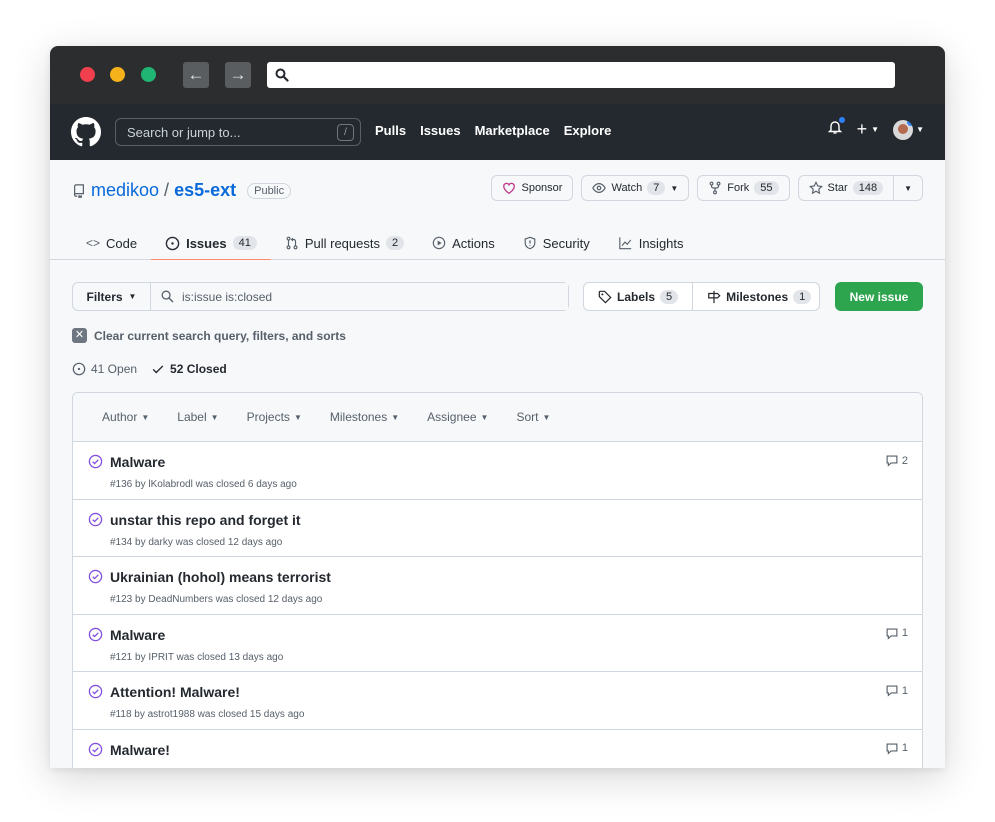 Image resolution: width=995 pixels, height=822 pixels. I want to click on issue-comments-link: 2, so click(896, 460).